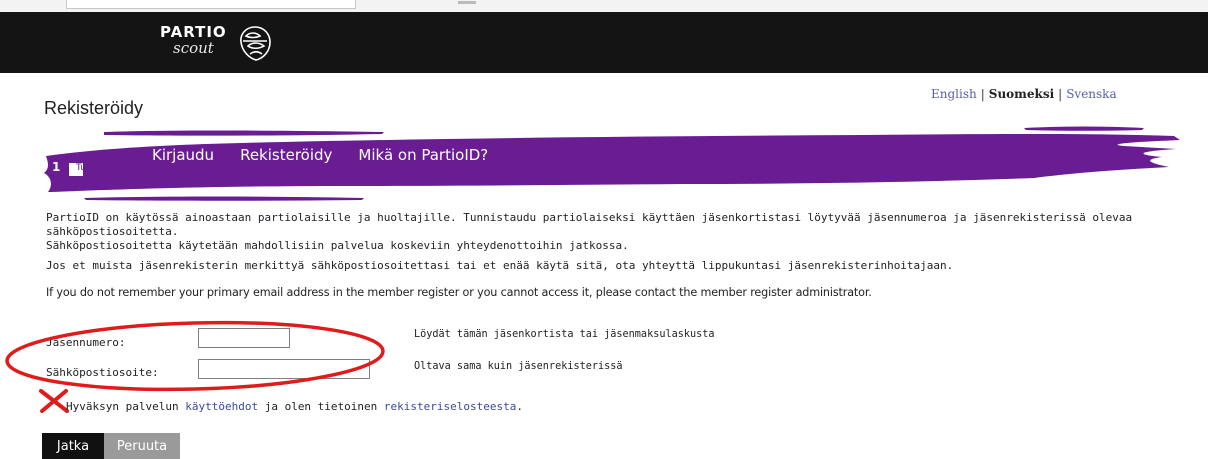  I want to click on nav-item-rekisteroidy: Rekisteröidy, so click(286, 155).